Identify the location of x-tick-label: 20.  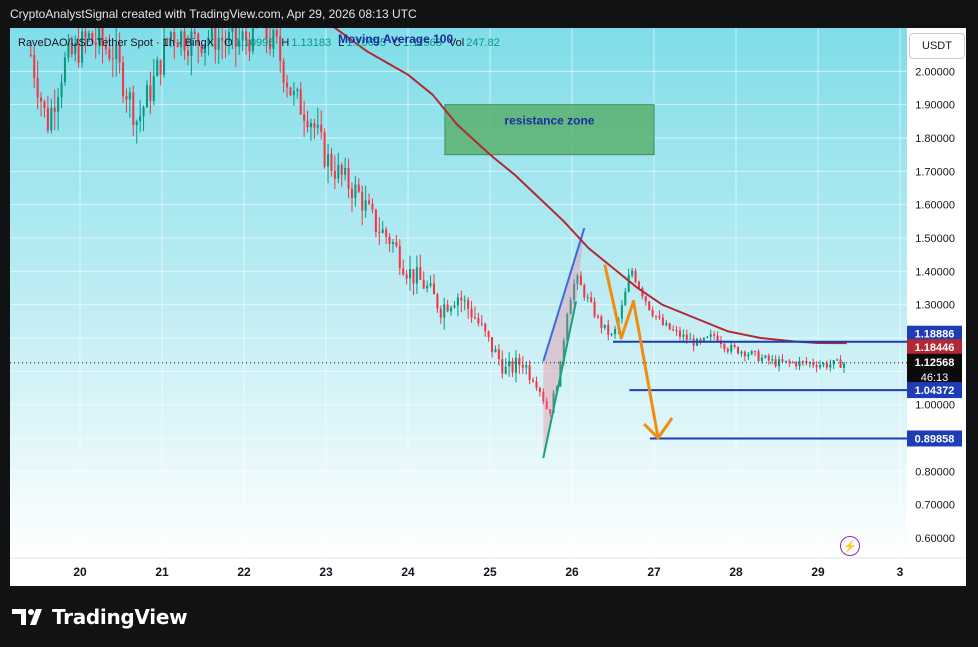
(80, 572).